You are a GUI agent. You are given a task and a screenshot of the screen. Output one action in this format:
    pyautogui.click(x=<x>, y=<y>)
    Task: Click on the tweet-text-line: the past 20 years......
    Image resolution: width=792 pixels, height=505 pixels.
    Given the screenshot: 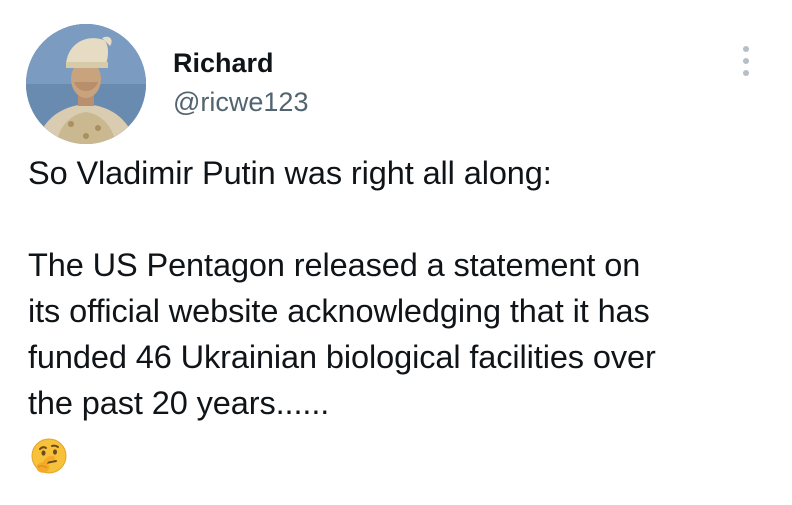 What is the action you would take?
    pyautogui.click(x=179, y=403)
    